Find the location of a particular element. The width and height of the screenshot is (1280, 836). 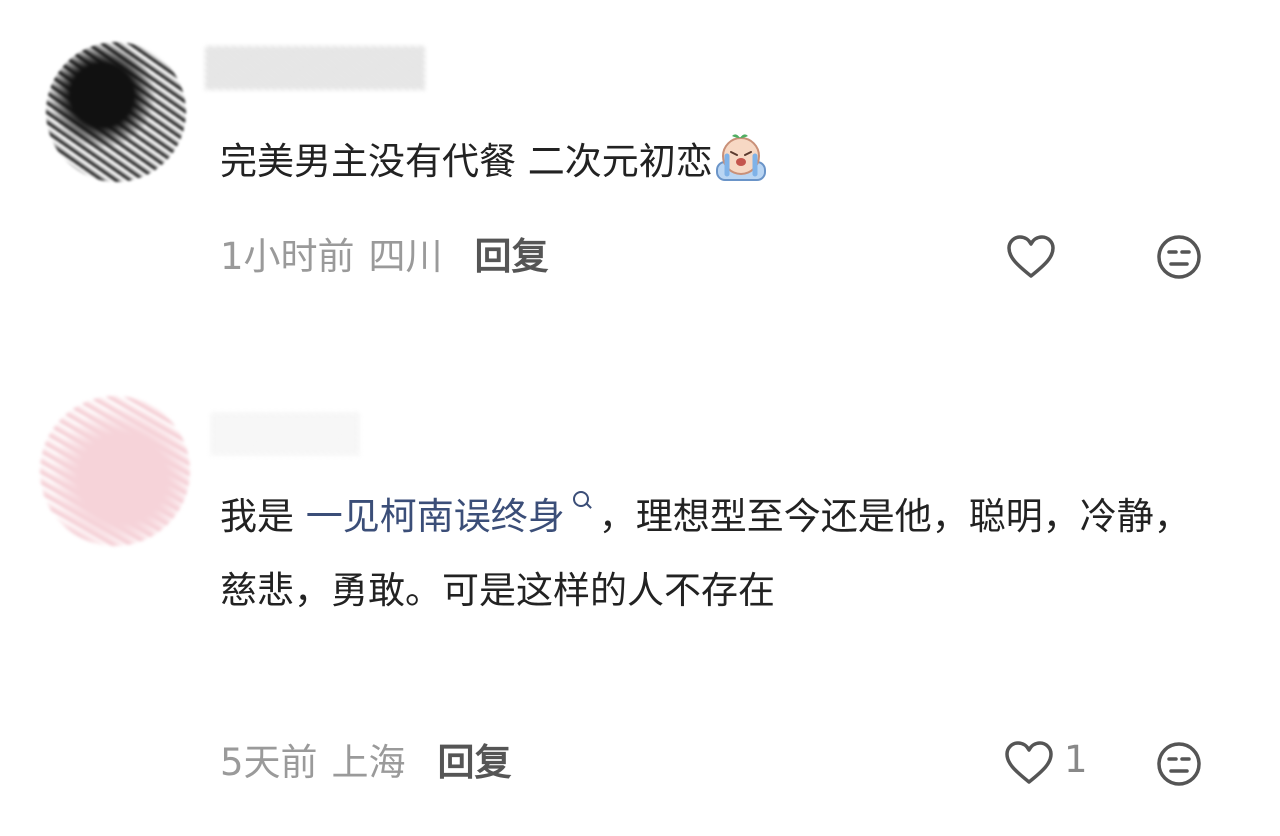

comment-text: 完美男主没有代餐 二次元初恋 is located at coordinates (720, 162).